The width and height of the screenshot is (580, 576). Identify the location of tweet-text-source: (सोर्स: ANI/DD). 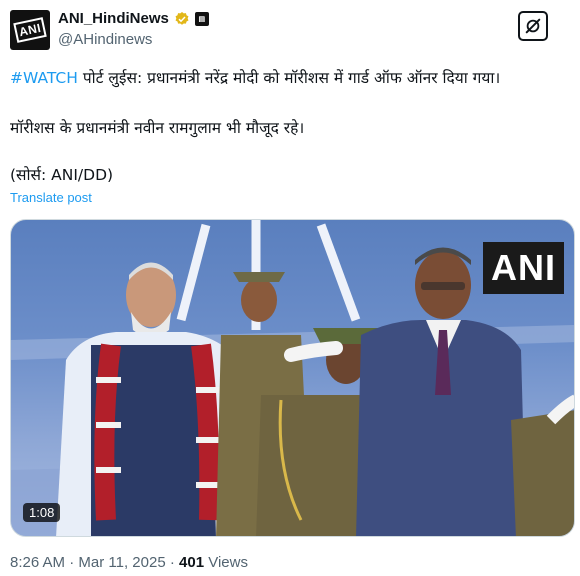
(62, 175).